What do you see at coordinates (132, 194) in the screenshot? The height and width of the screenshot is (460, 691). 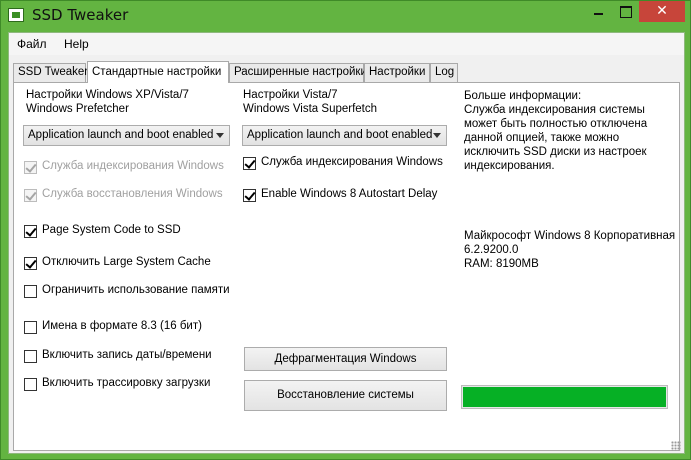 I see `checkbox-label: Служба восстановления Windows` at bounding box center [132, 194].